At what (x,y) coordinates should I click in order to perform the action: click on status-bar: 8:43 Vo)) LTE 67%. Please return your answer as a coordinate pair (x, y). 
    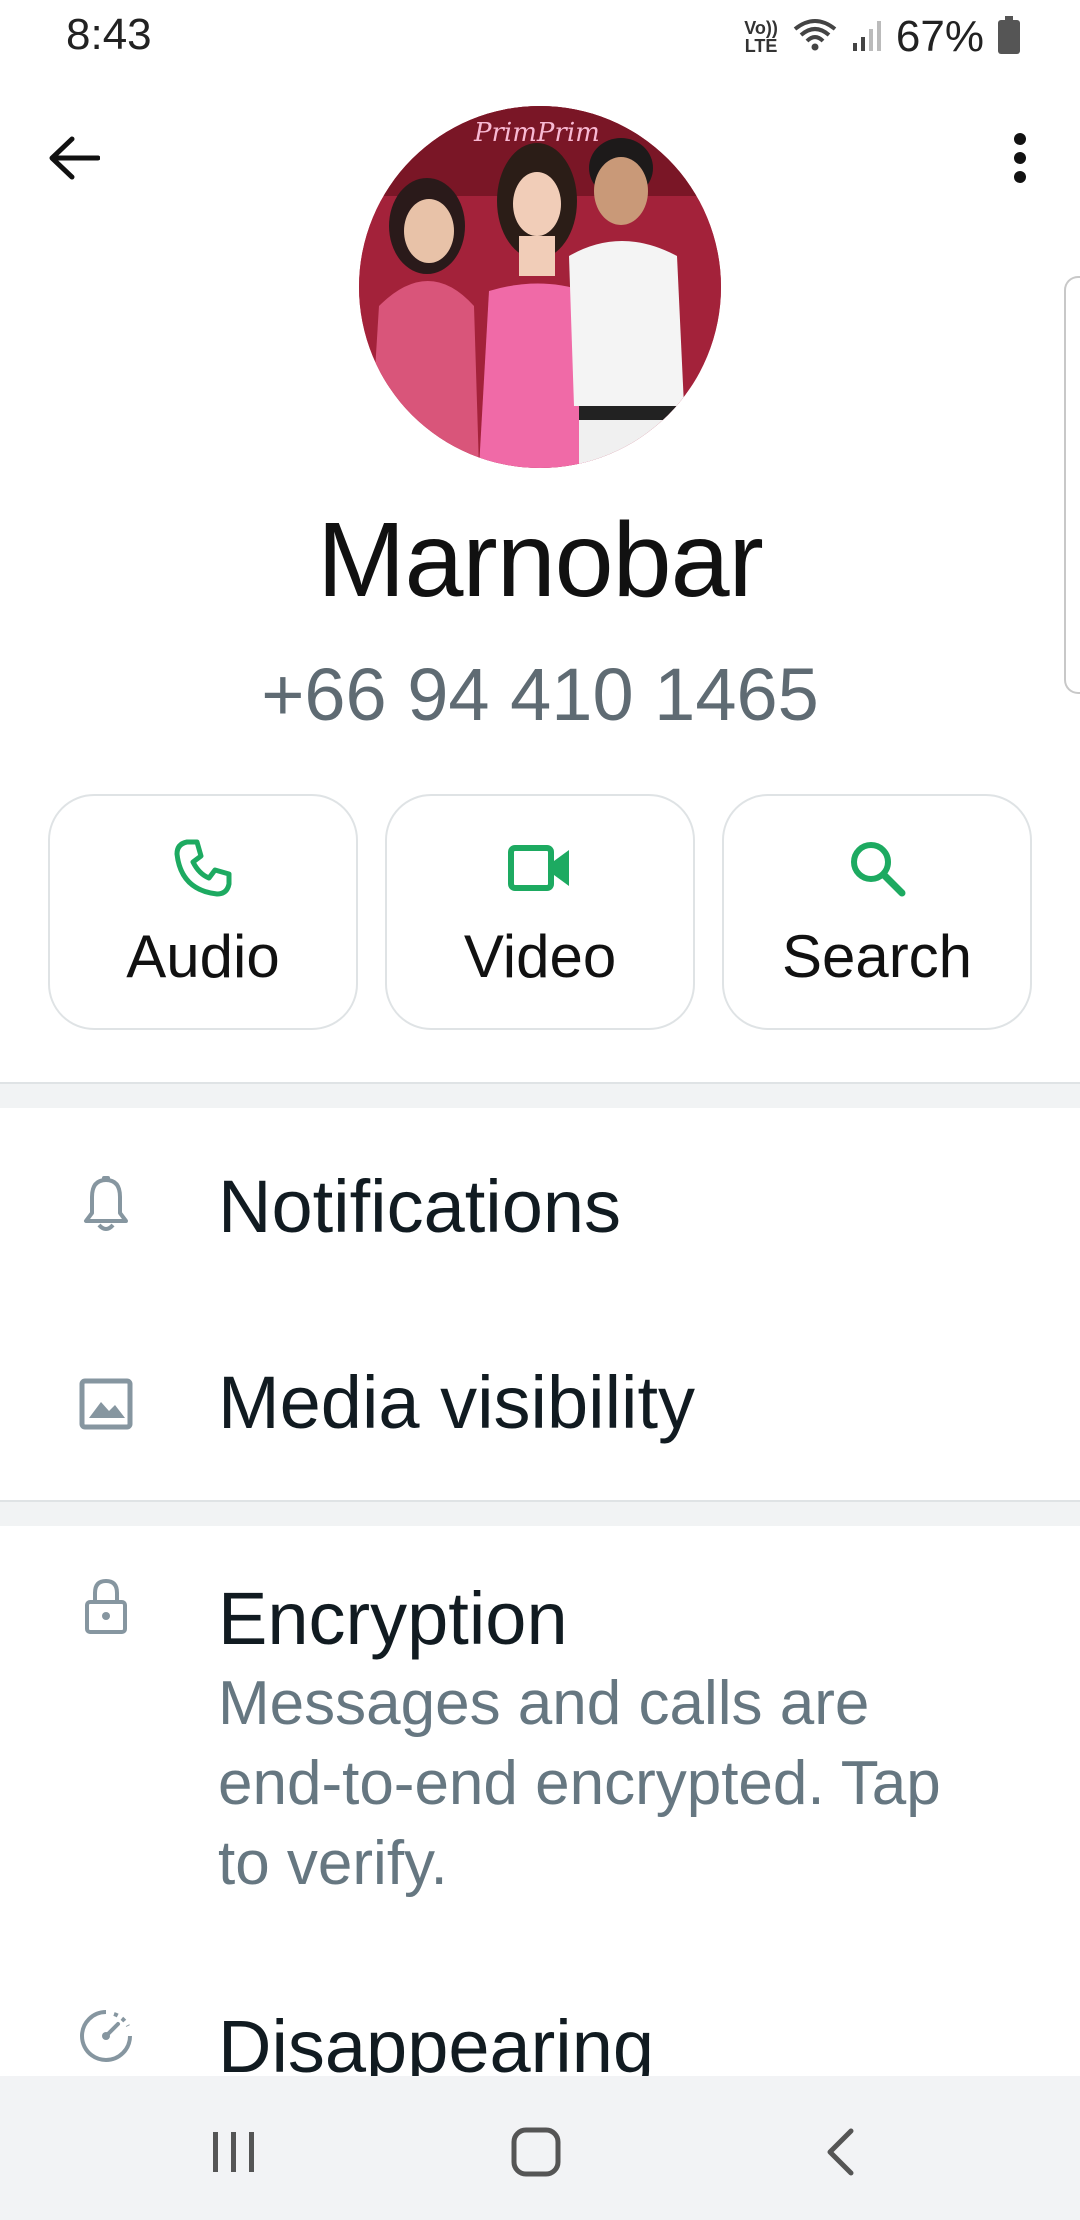
    Looking at the image, I should click on (540, 36).